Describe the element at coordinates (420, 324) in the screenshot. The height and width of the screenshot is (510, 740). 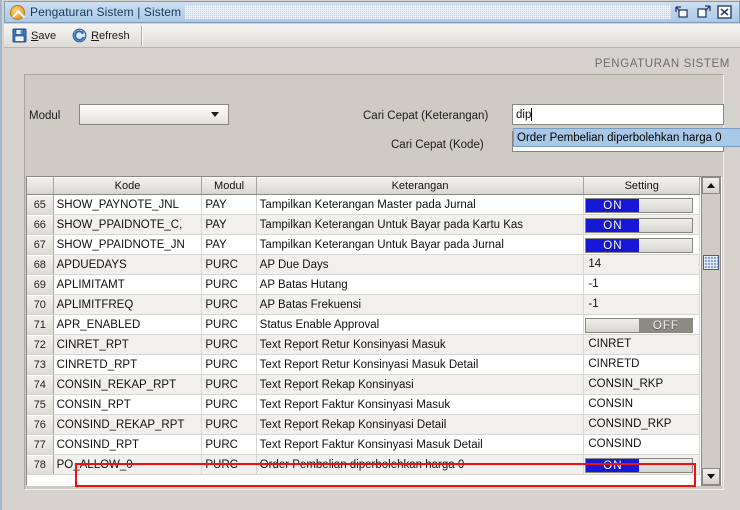
I see `cell-keterangan: Status Enable Approval` at that location.